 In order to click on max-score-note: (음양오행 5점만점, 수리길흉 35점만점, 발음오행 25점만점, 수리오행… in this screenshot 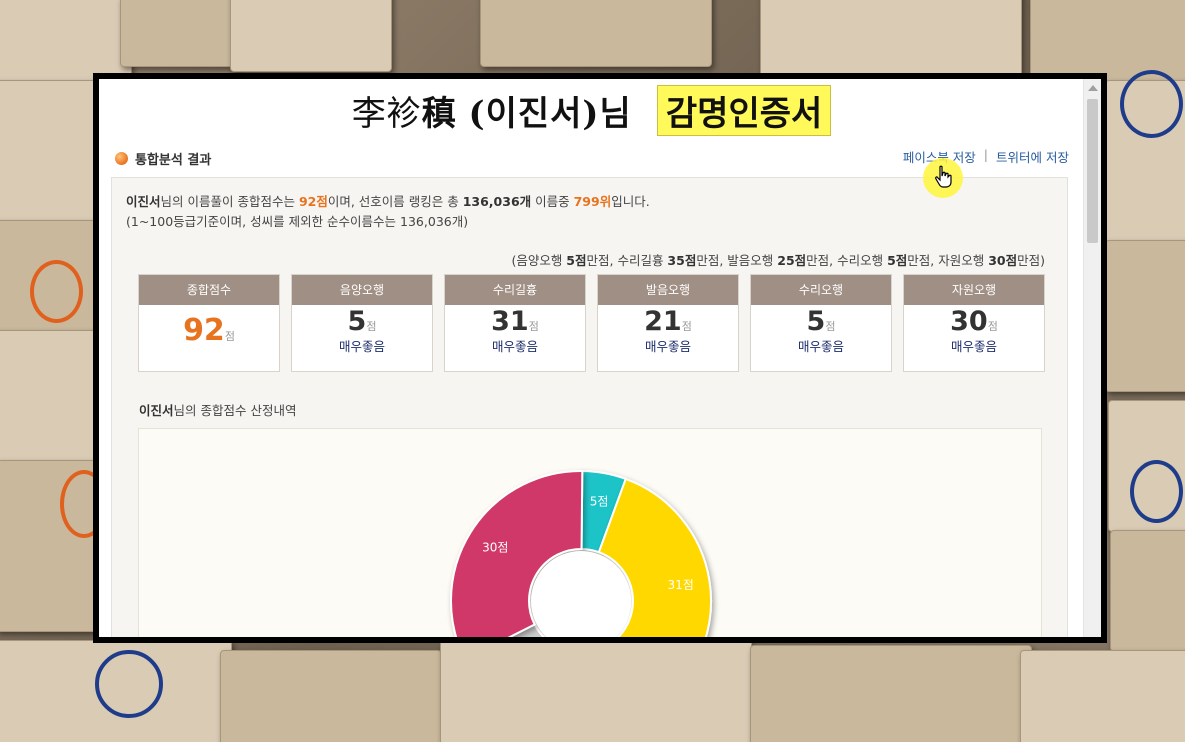, I will do `click(778, 259)`.